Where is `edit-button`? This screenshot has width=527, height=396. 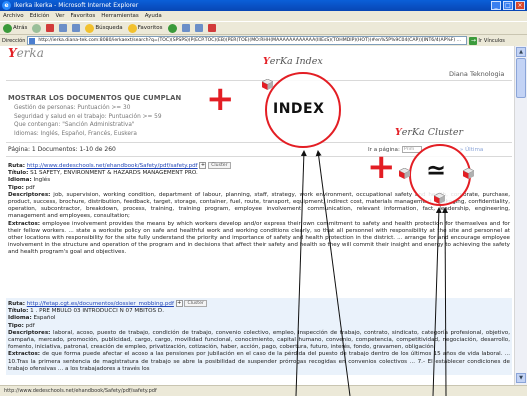
edit-button is located at coordinates (212, 28).